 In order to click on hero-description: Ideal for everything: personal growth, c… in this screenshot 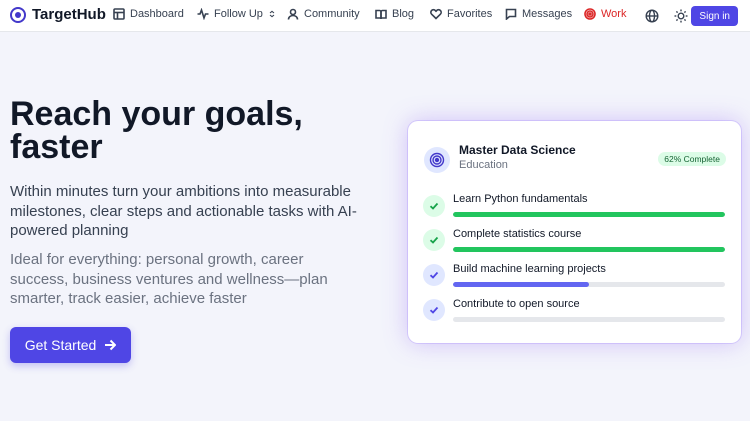, I will do `click(169, 279)`.